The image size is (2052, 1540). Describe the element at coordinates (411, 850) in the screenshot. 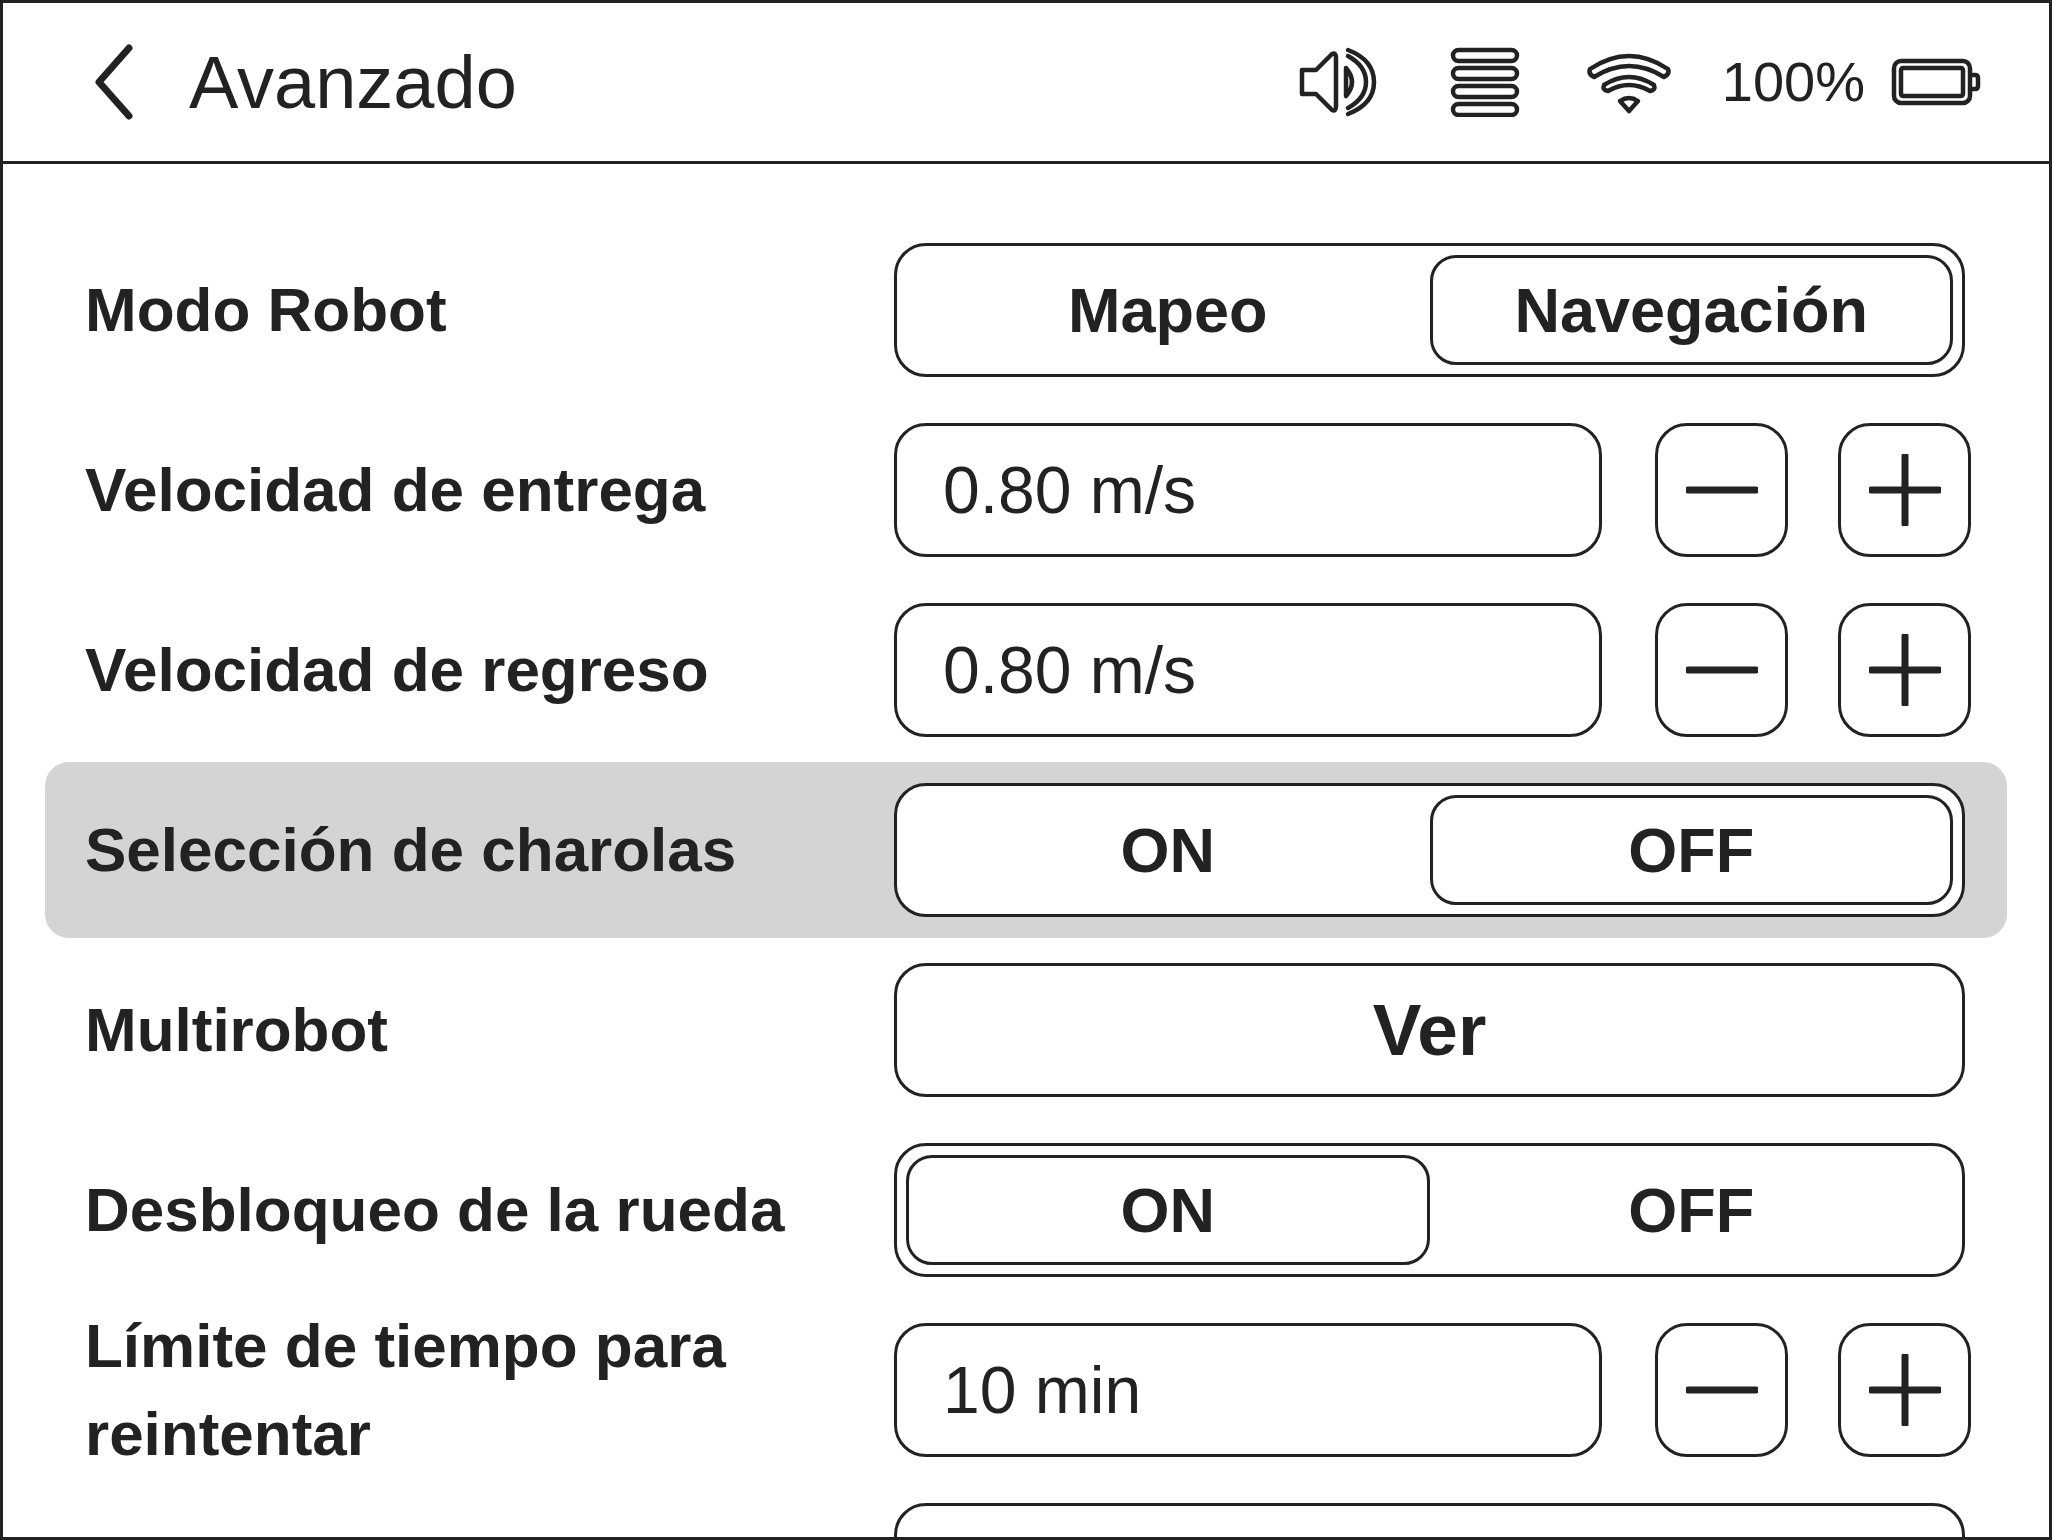

I see `setting-label: Selección de charolas` at that location.